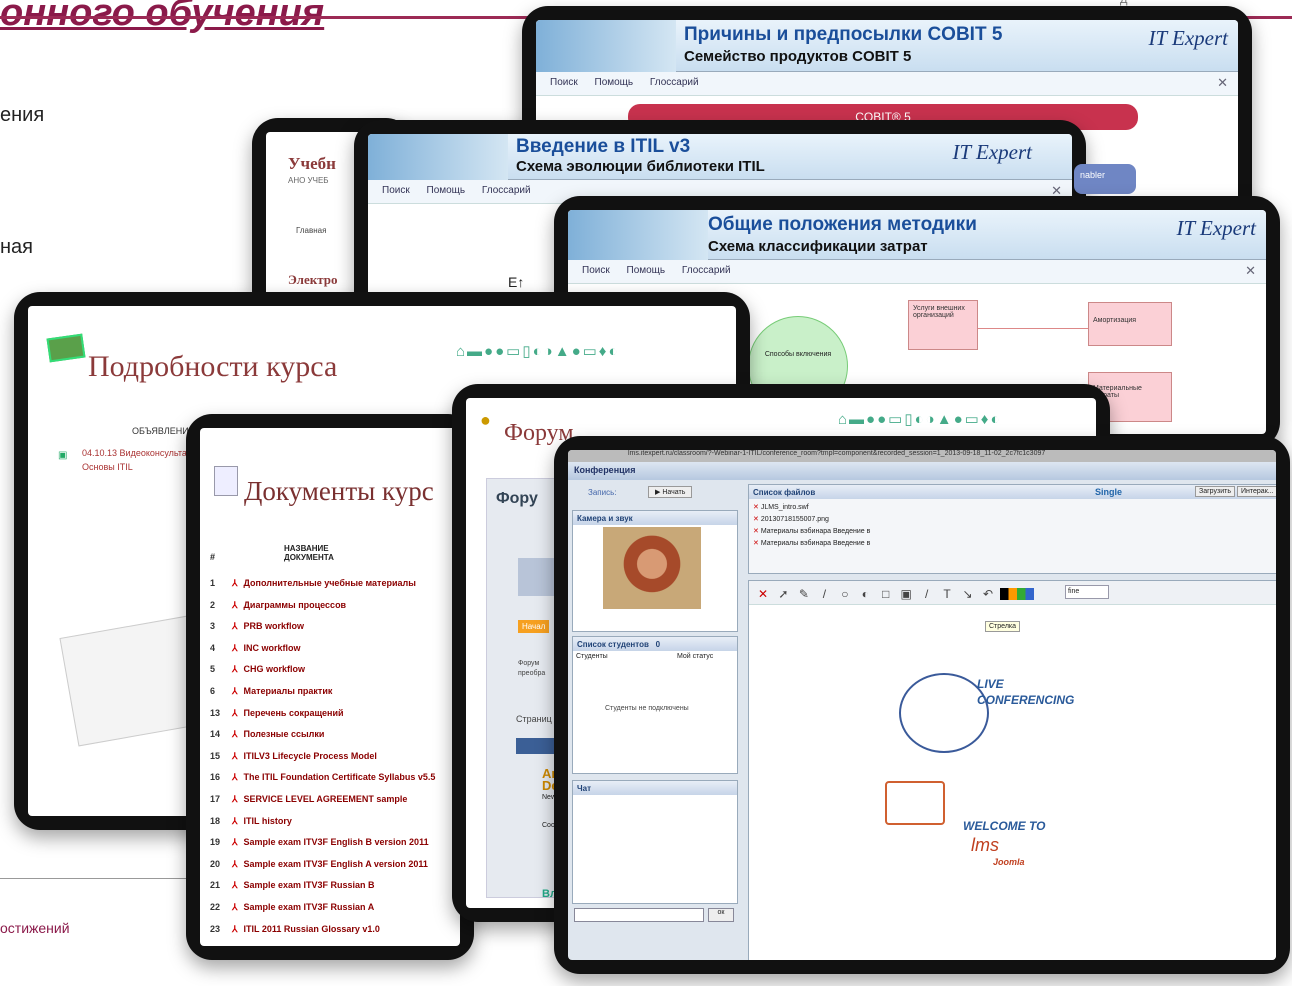  I want to click on row-name: Диаграммы процессов, so click(295, 605).